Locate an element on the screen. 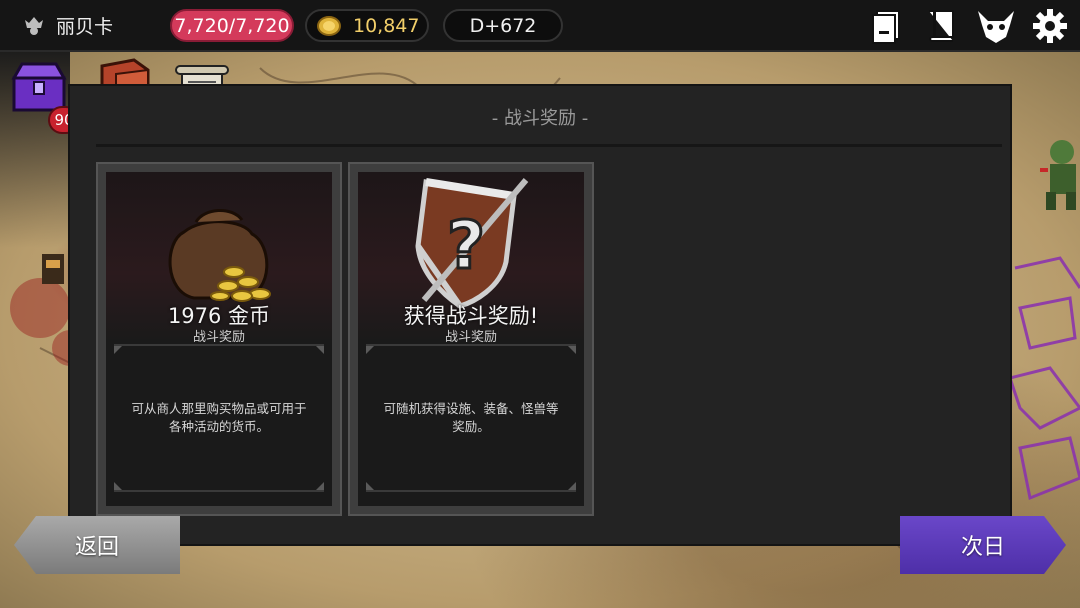 This screenshot has height=608, width=1080. hp-counter: 7,720/7,720 is located at coordinates (232, 25).